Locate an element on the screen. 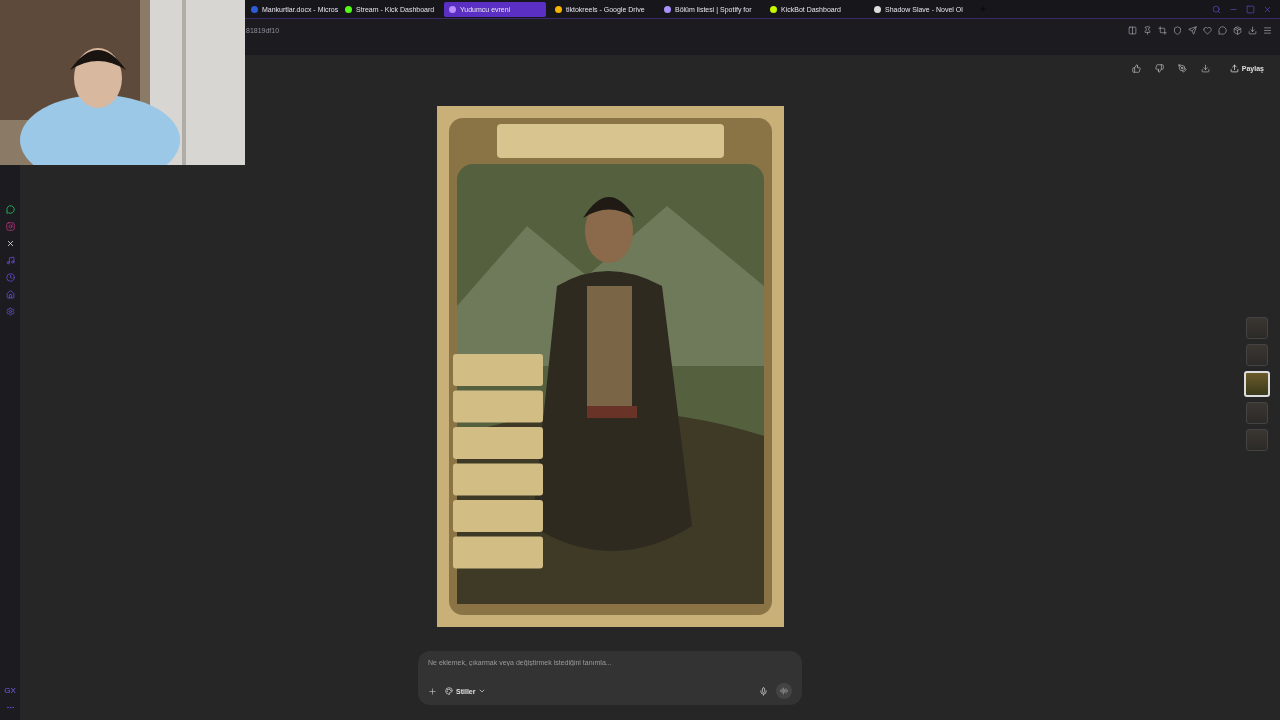 Image resolution: width=1280 pixels, height=720 pixels. sidebar-badge: GX is located at coordinates (10, 690).